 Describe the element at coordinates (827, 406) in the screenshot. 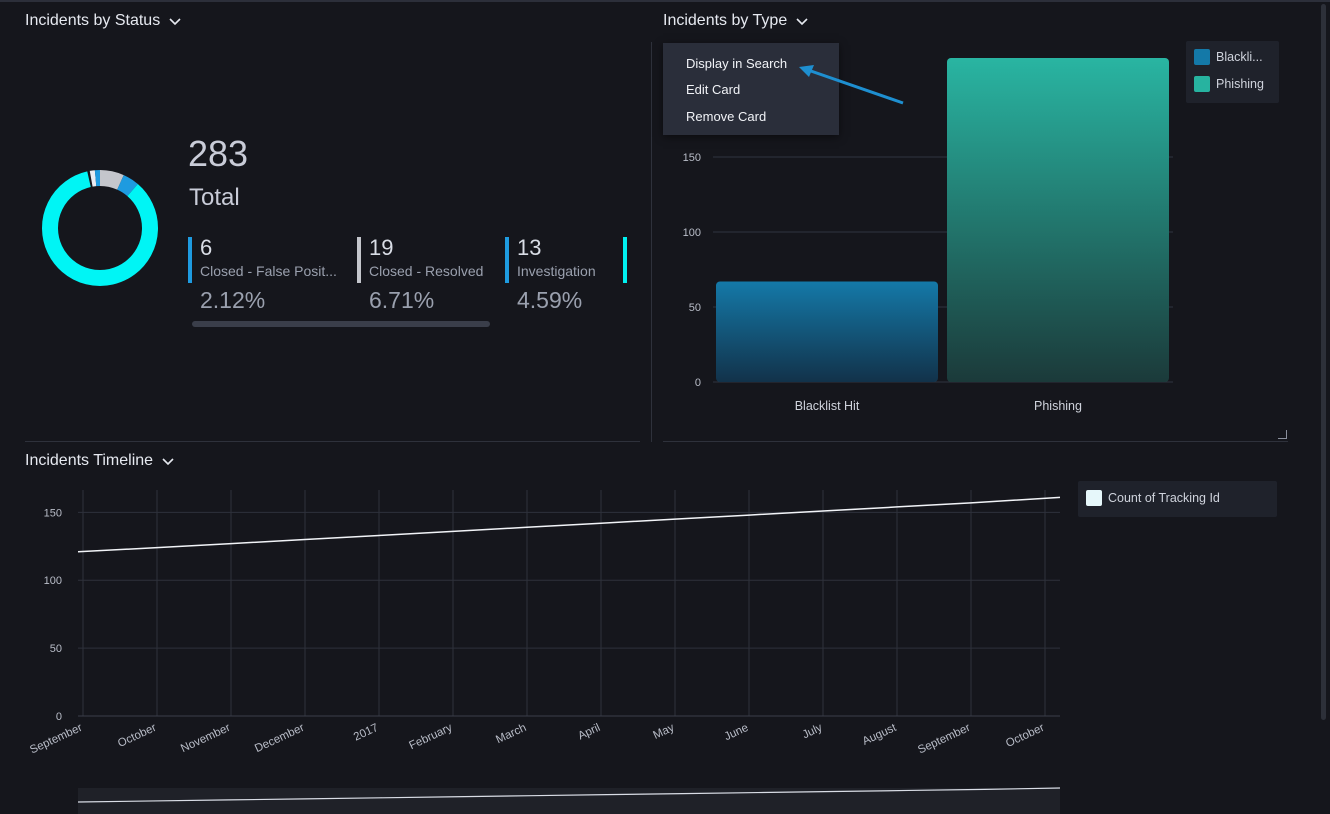

I see `x-tick-label: Blacklist Hit` at that location.